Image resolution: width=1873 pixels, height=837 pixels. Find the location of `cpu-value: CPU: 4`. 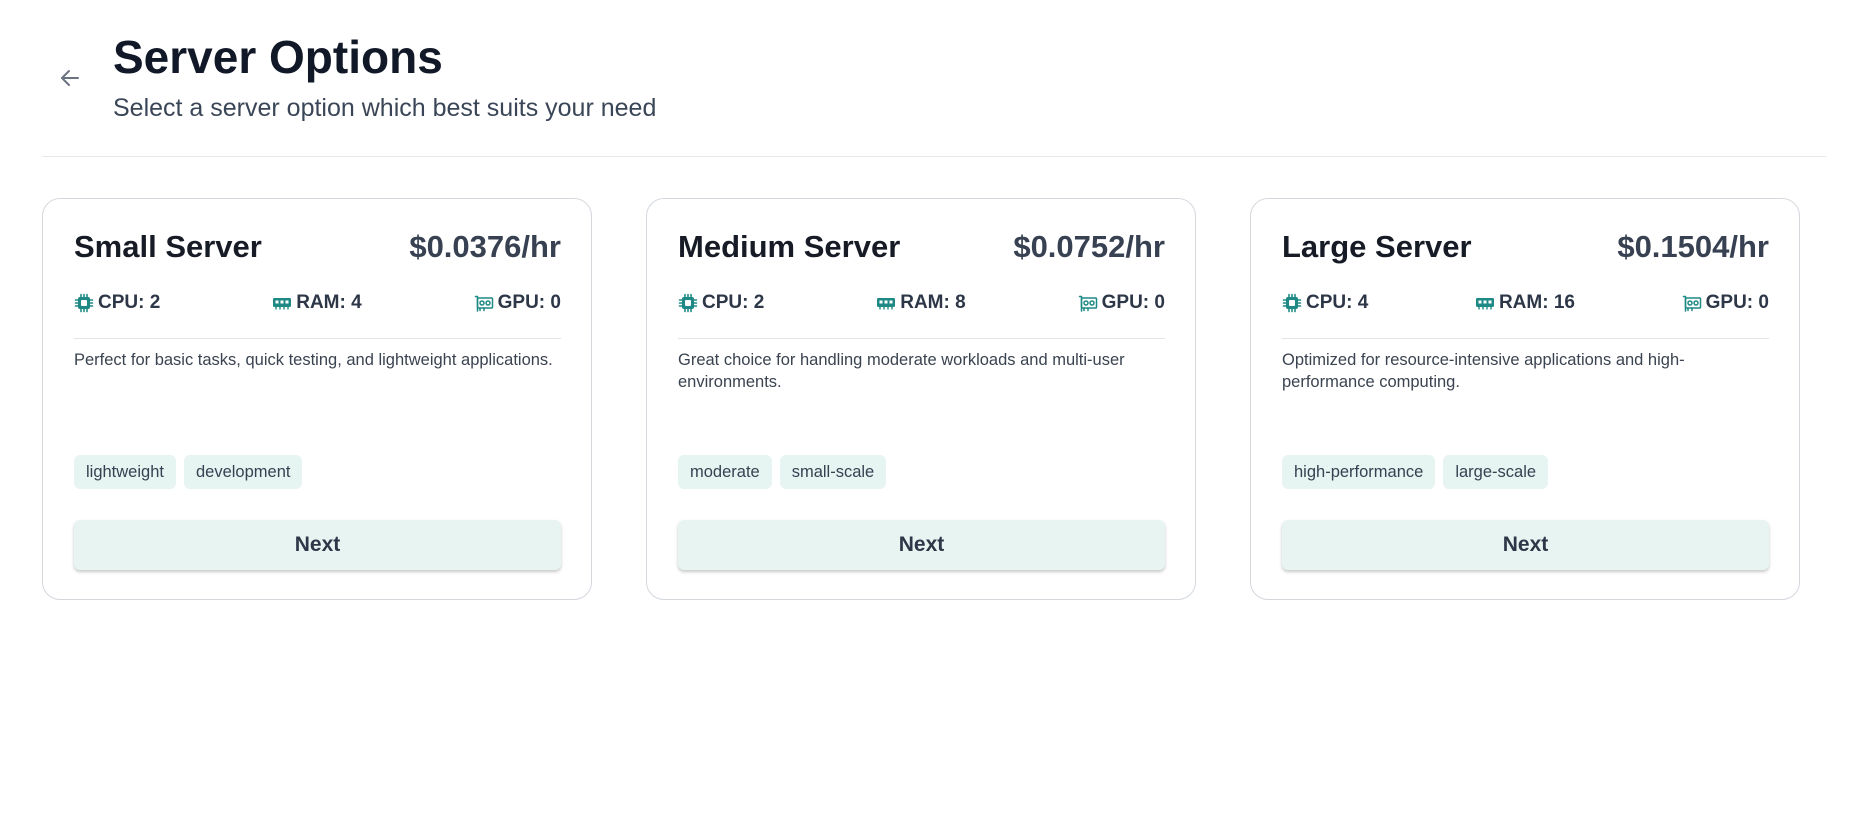

cpu-value: CPU: 4 is located at coordinates (1337, 302).